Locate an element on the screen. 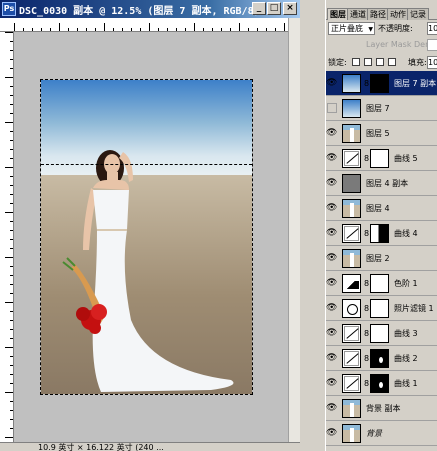 This screenshot has height=451, width=437. layer-name: 色阶 1 is located at coordinates (406, 283).